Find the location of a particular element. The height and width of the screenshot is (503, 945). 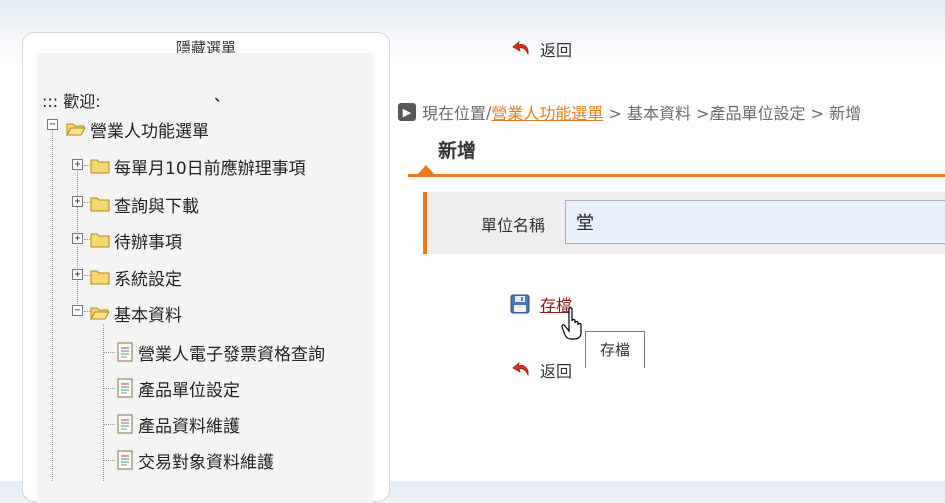

welcome-label: ::: 歡迎: is located at coordinates (71, 101).